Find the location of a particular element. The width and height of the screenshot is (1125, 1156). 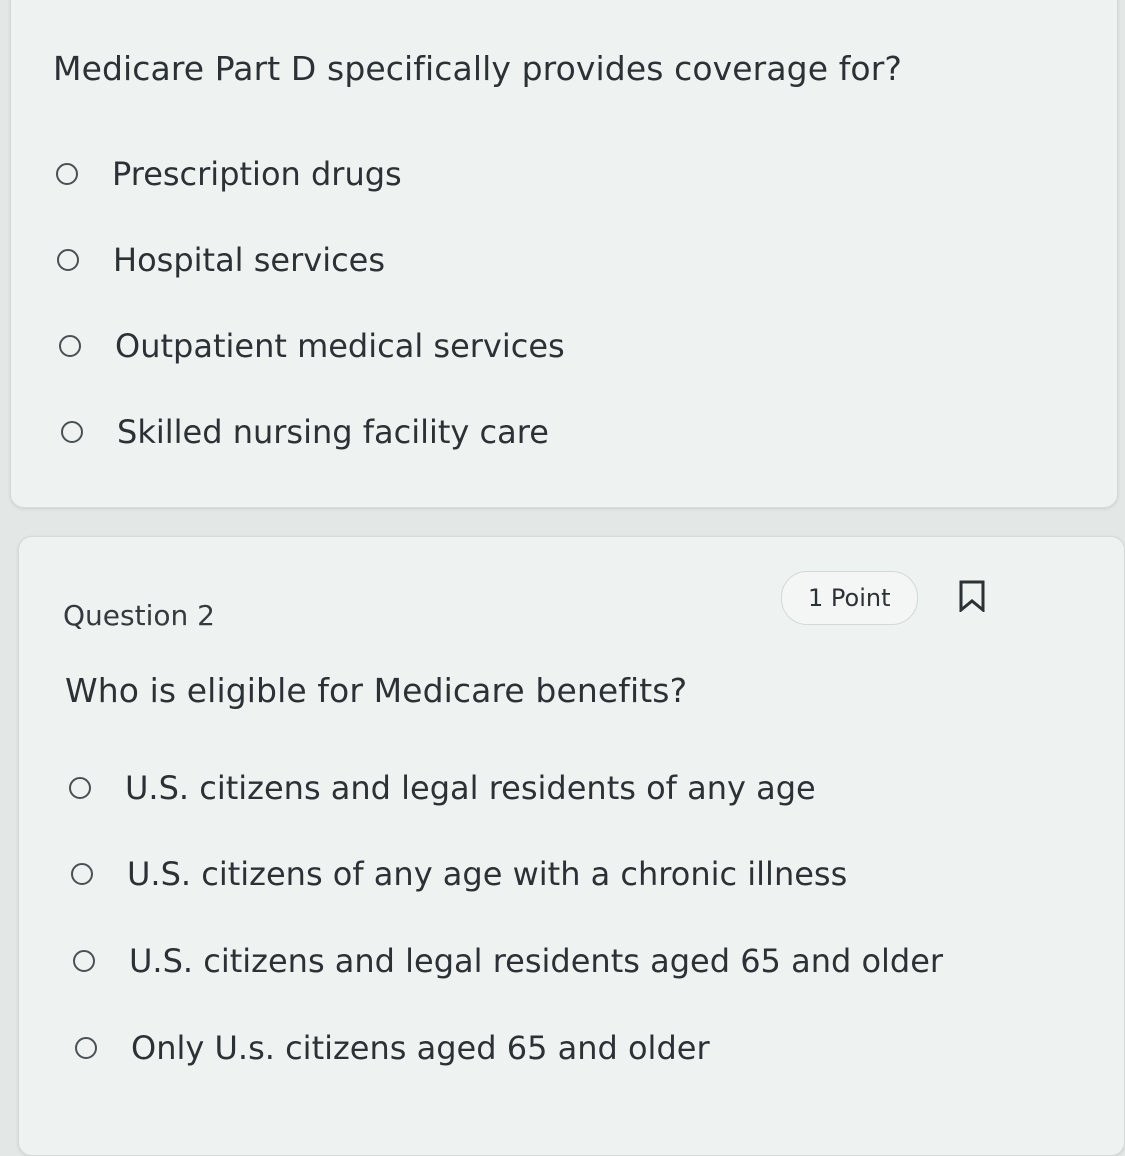

option-label: Prescription drugs is located at coordinates (257, 174).